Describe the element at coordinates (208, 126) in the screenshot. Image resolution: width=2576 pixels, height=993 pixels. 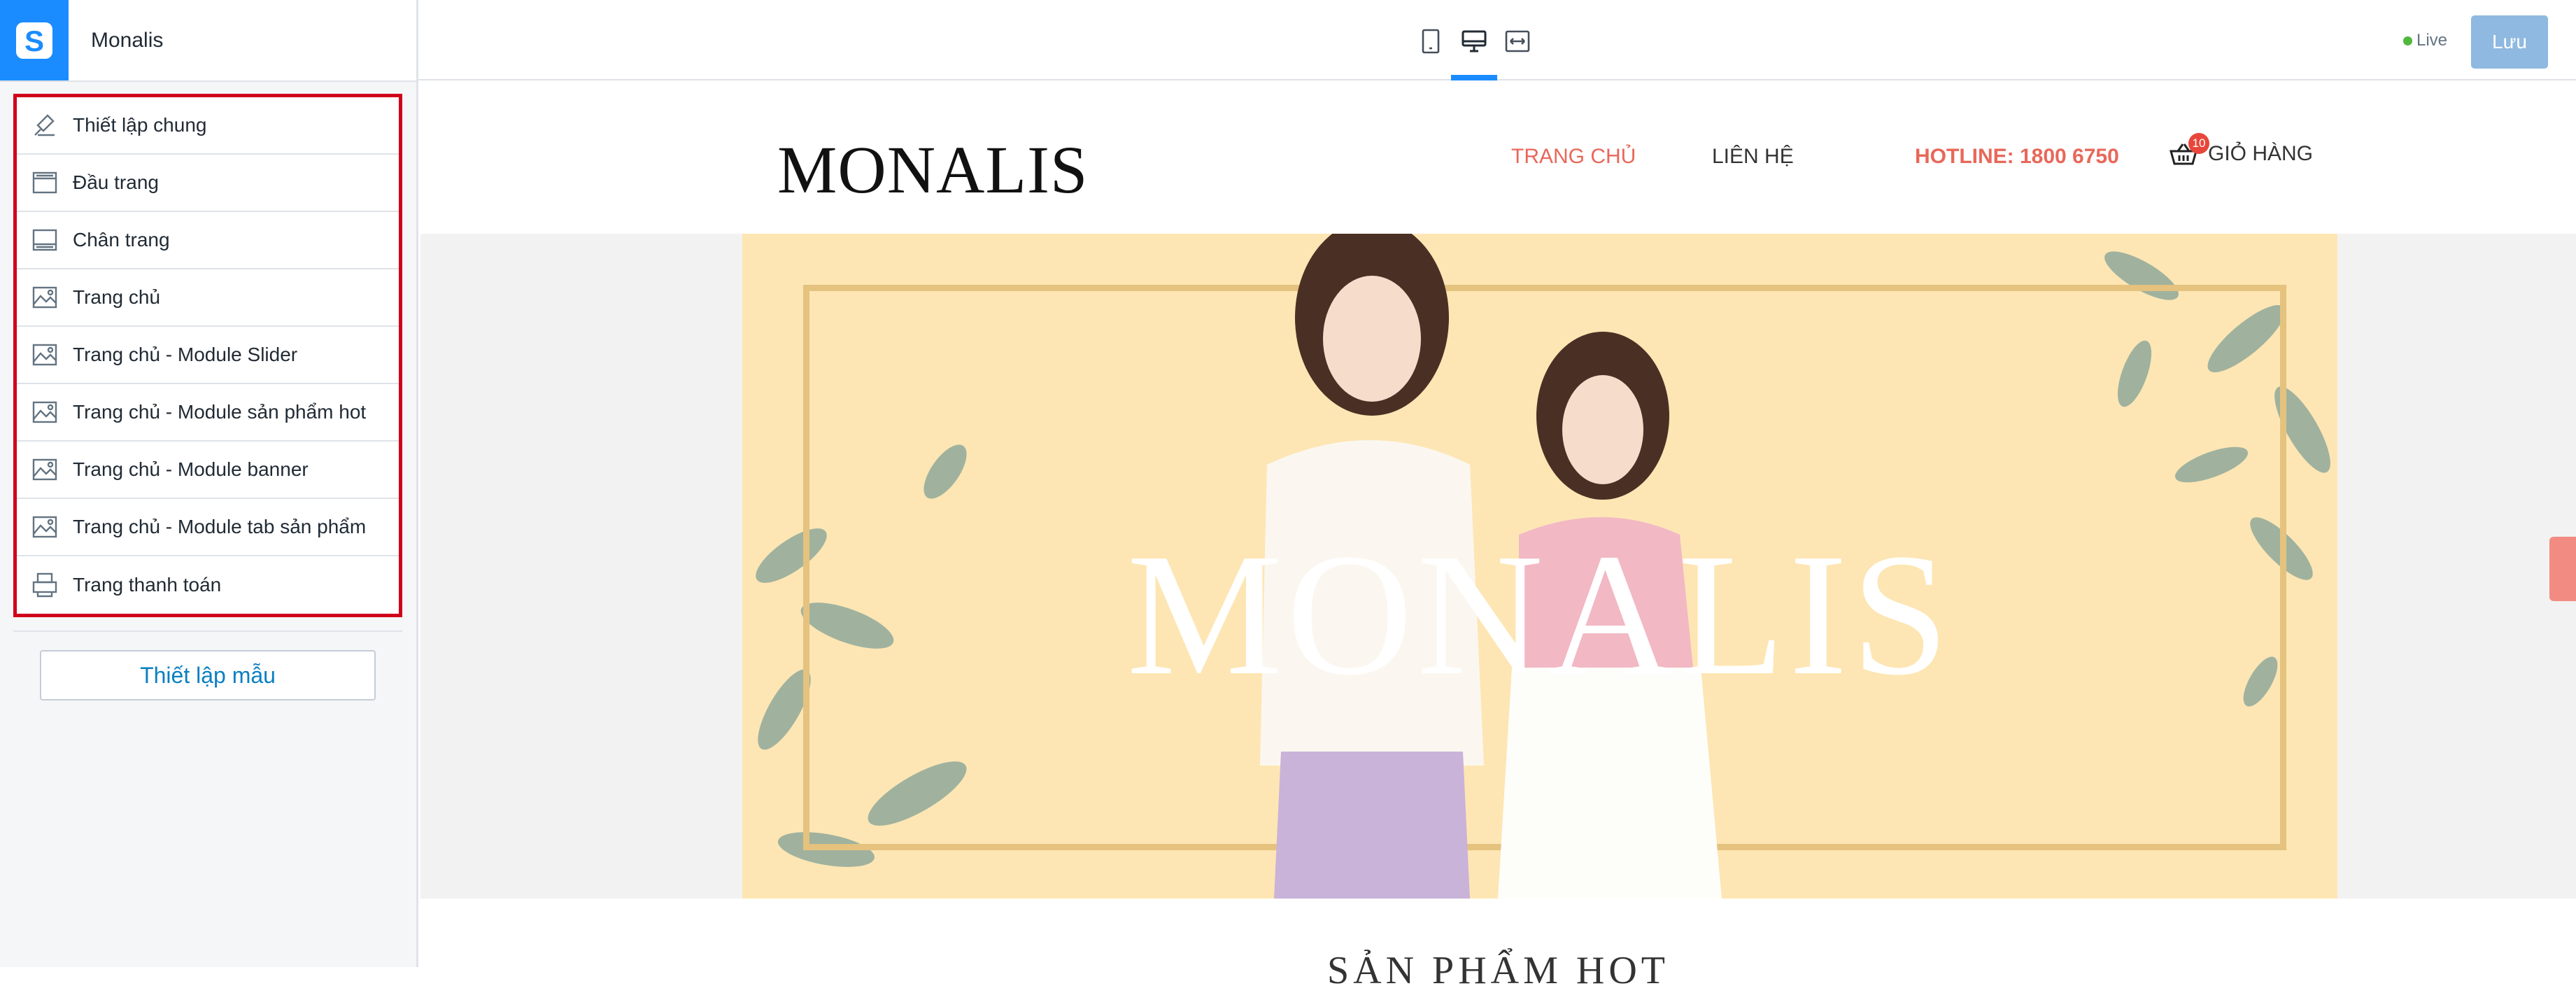
I see `menu-item-general-settings: Thiết lập chung` at that location.